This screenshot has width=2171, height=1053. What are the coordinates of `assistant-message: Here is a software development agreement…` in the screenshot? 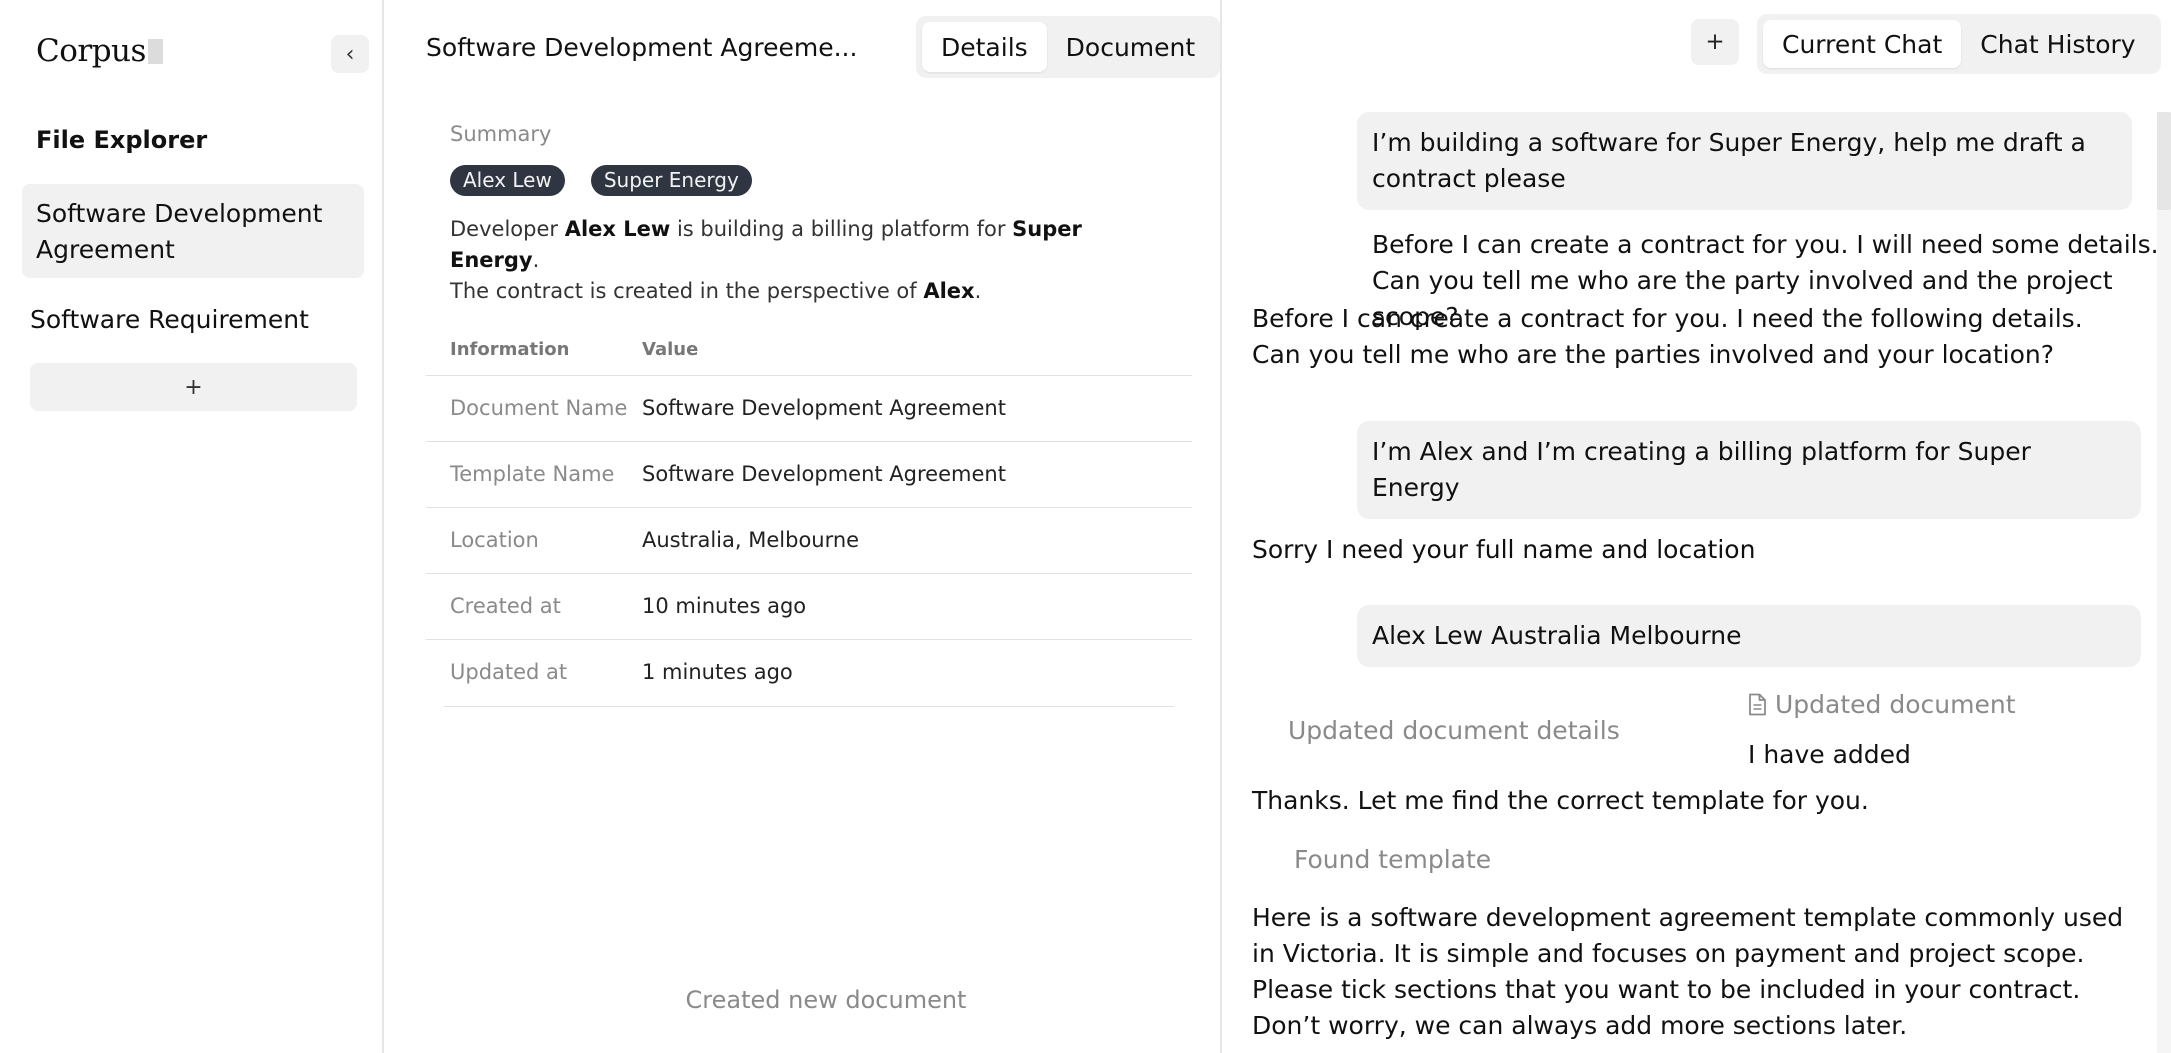 It's located at (1688, 971).